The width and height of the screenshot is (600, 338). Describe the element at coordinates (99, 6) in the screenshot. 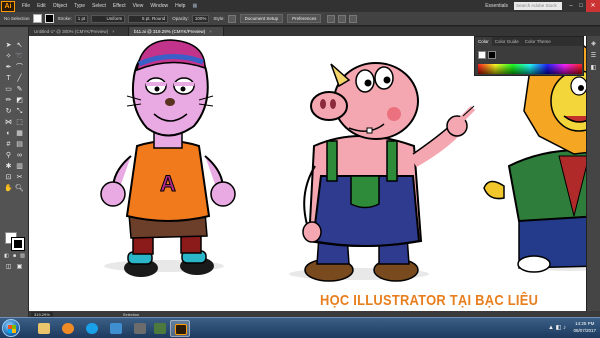

I see `menu-select: Select` at that location.